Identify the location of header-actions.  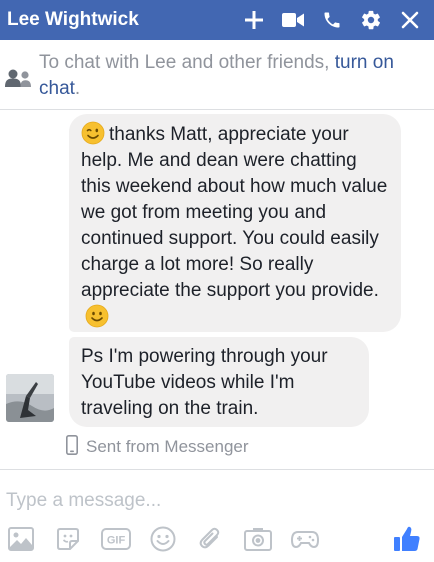
(337, 20).